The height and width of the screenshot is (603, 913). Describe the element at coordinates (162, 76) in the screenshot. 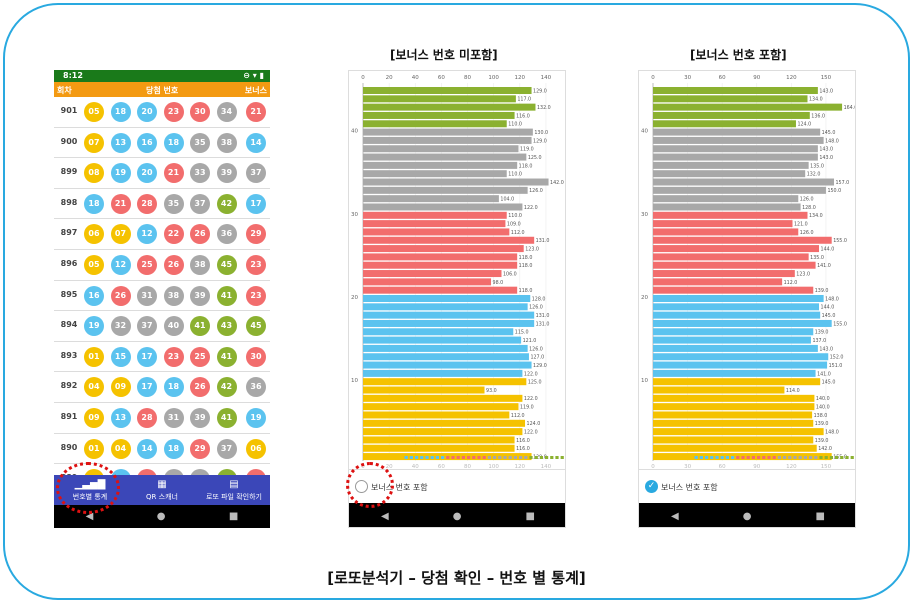

I see `status-bar: 8:12 ⊖ ▾ ▮` at that location.